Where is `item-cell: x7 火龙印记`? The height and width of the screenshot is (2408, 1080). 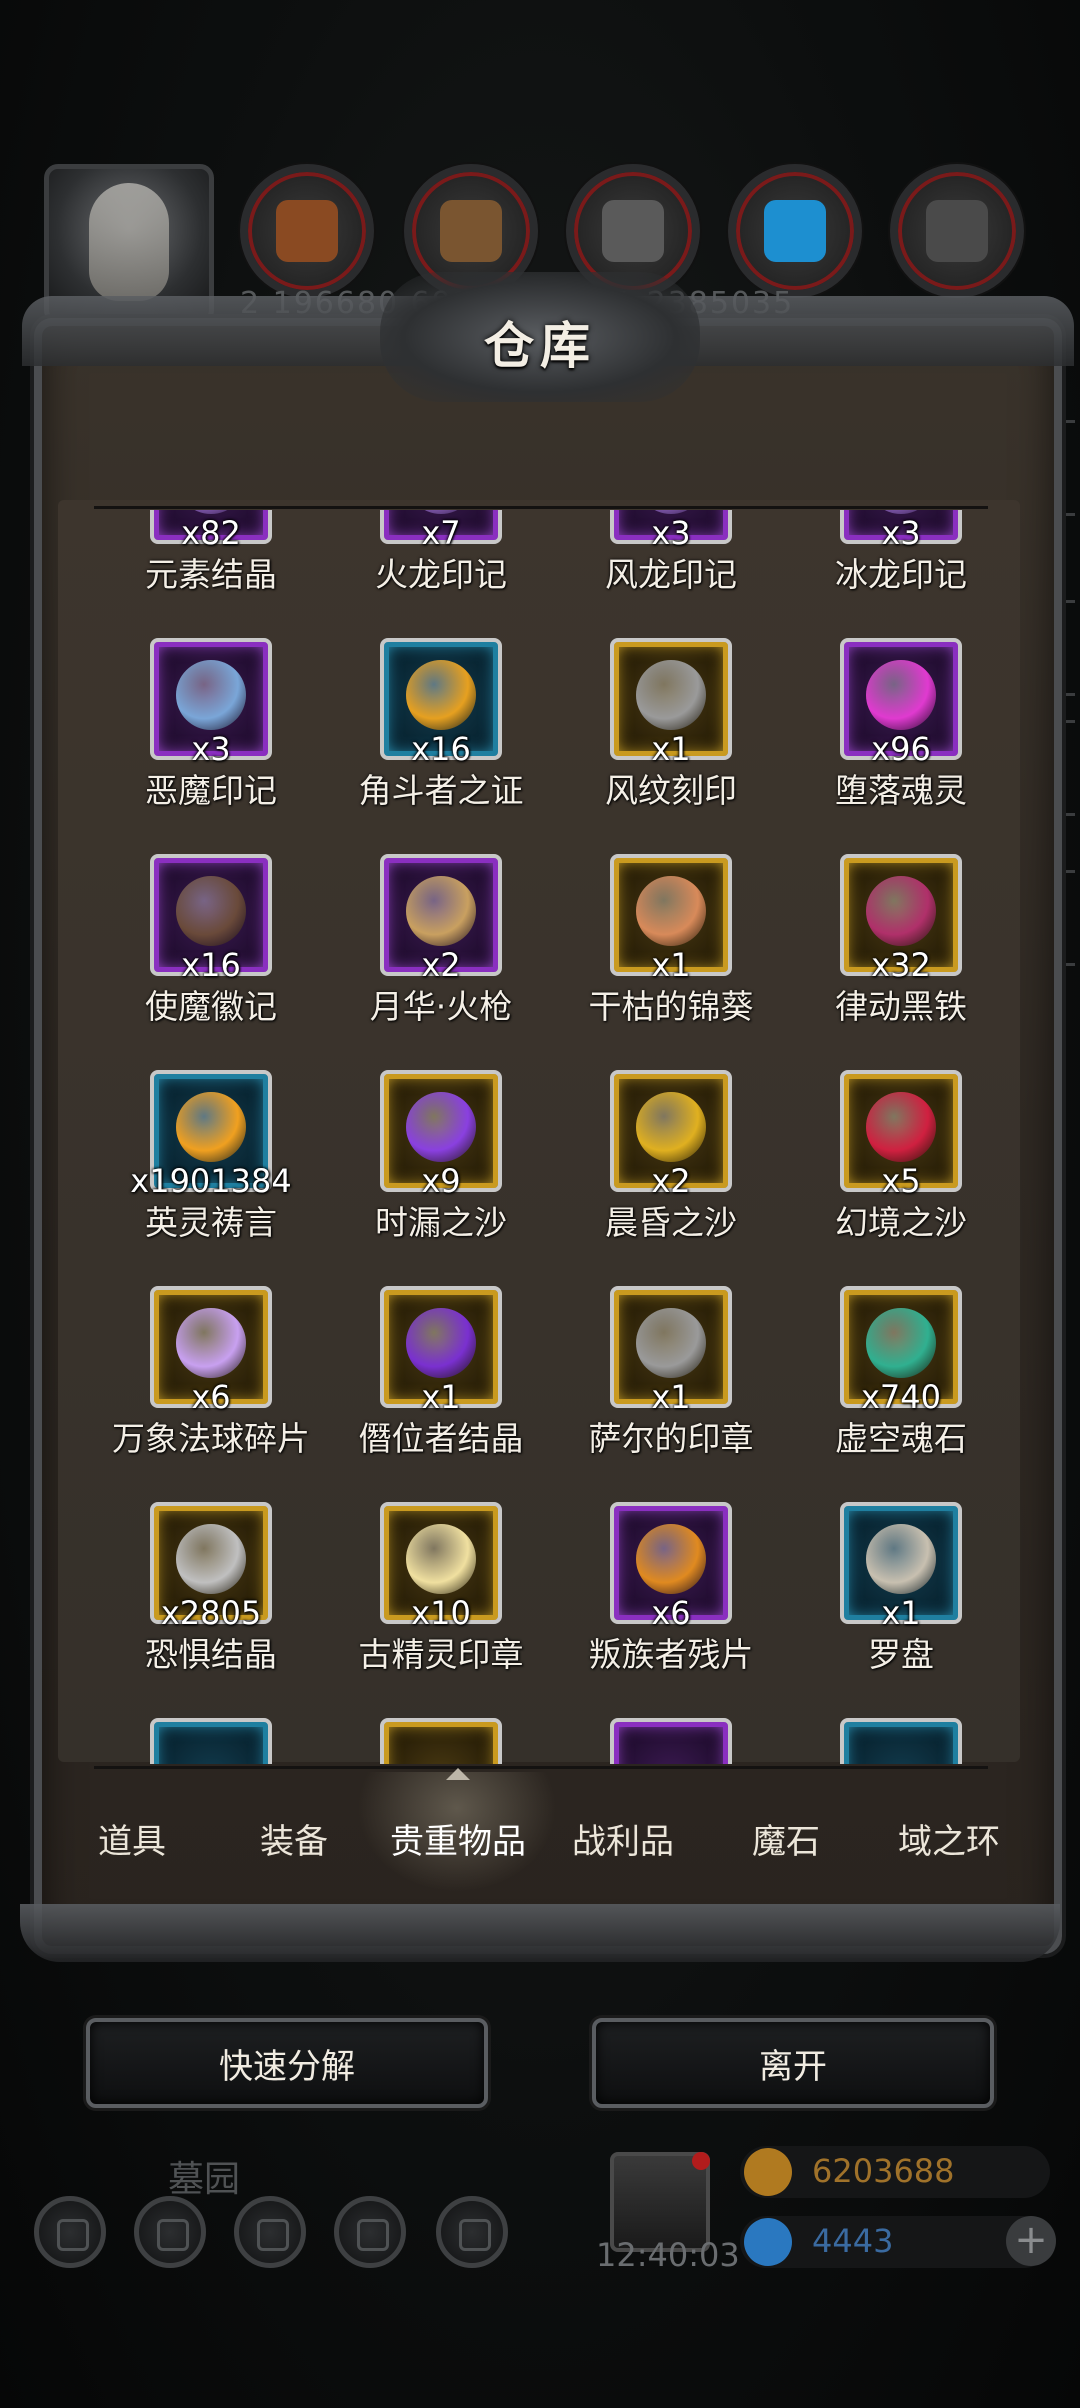 item-cell: x7 火龙印记 is located at coordinates (439, 574).